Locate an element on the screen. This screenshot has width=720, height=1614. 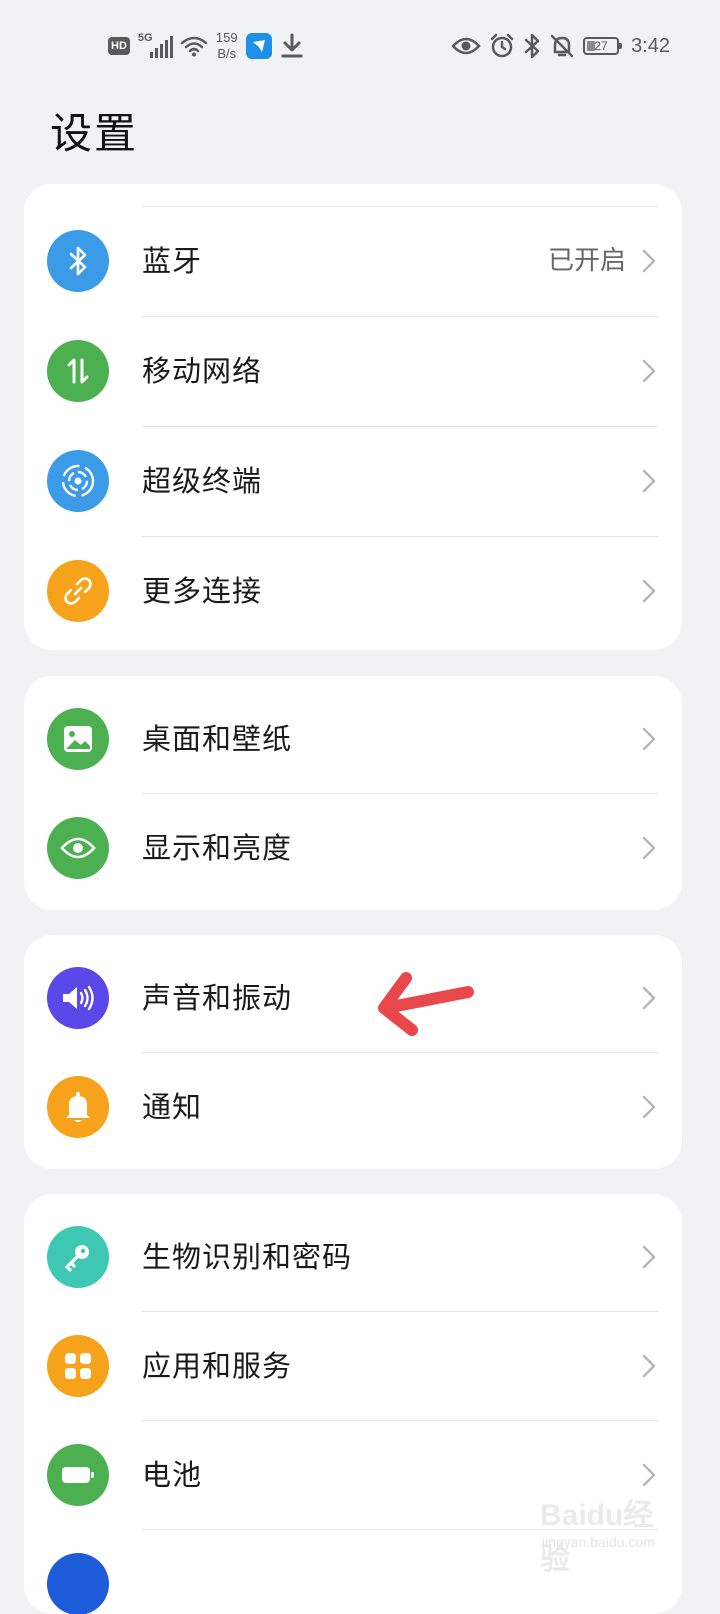
setting-label: 更多连接 is located at coordinates (202, 591).